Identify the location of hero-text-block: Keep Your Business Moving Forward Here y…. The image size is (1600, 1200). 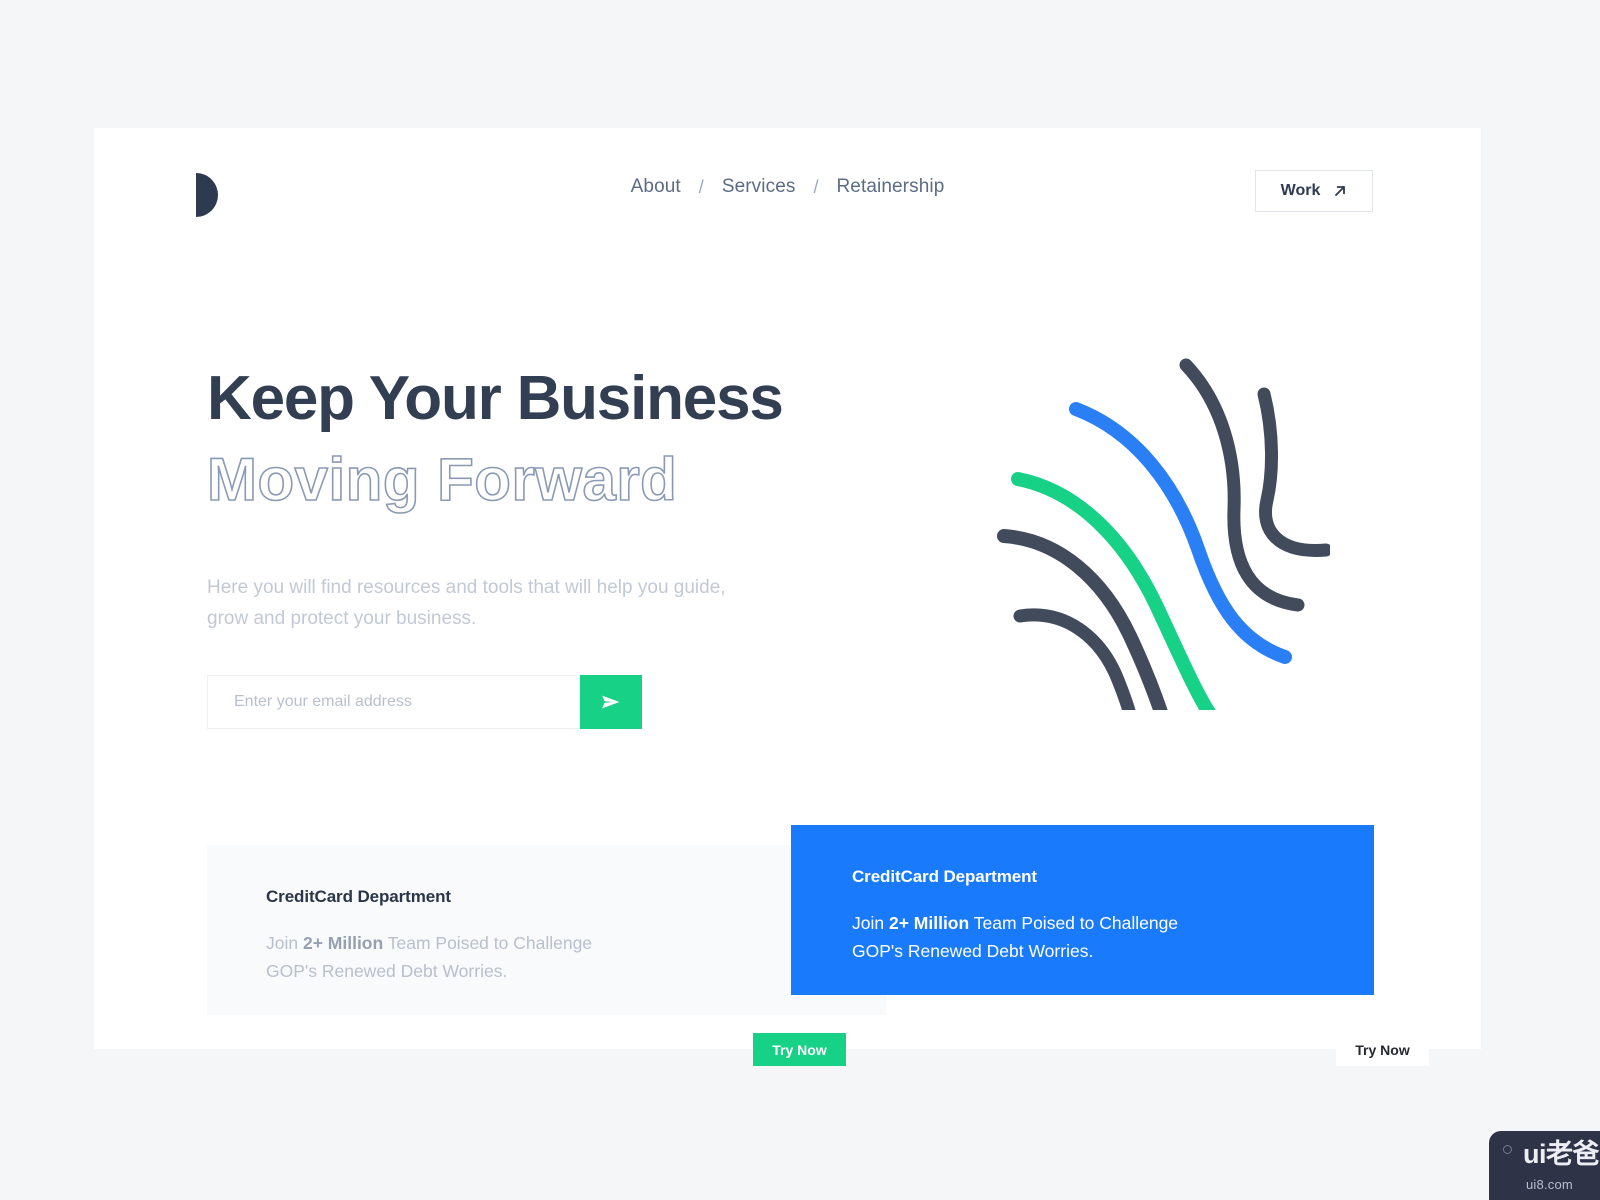
(516, 499).